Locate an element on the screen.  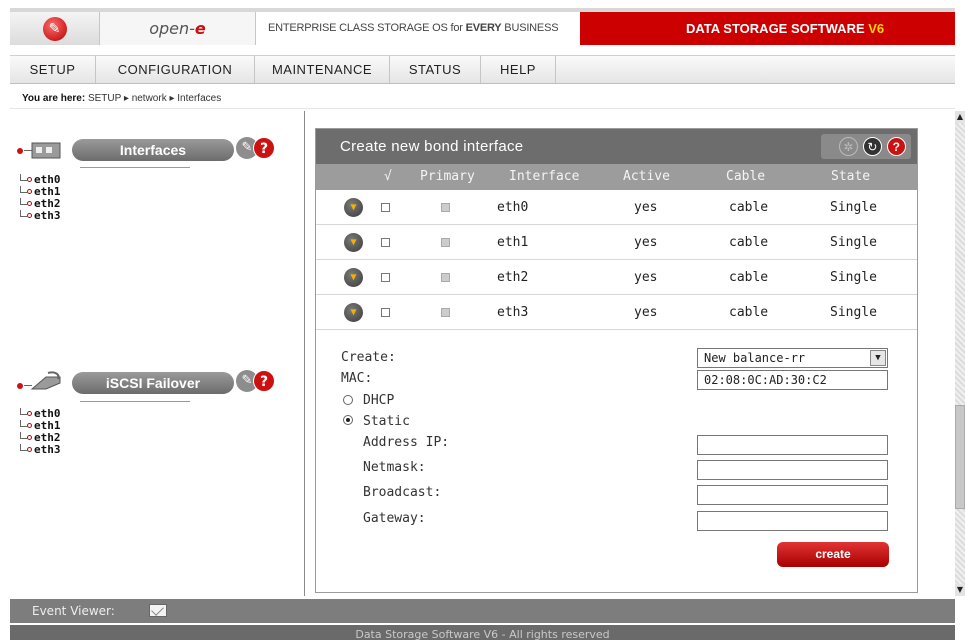
tagline-emphasis: EVERY is located at coordinates (483, 28).